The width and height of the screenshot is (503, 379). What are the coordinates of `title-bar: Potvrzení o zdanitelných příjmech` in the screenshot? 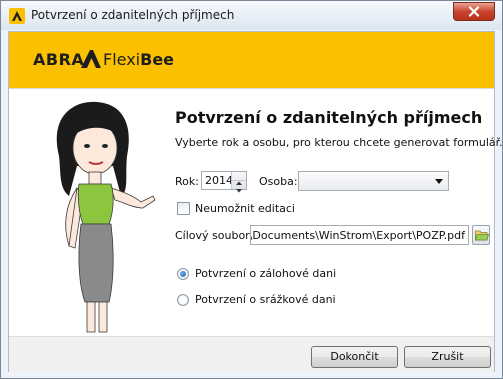 It's located at (251, 15).